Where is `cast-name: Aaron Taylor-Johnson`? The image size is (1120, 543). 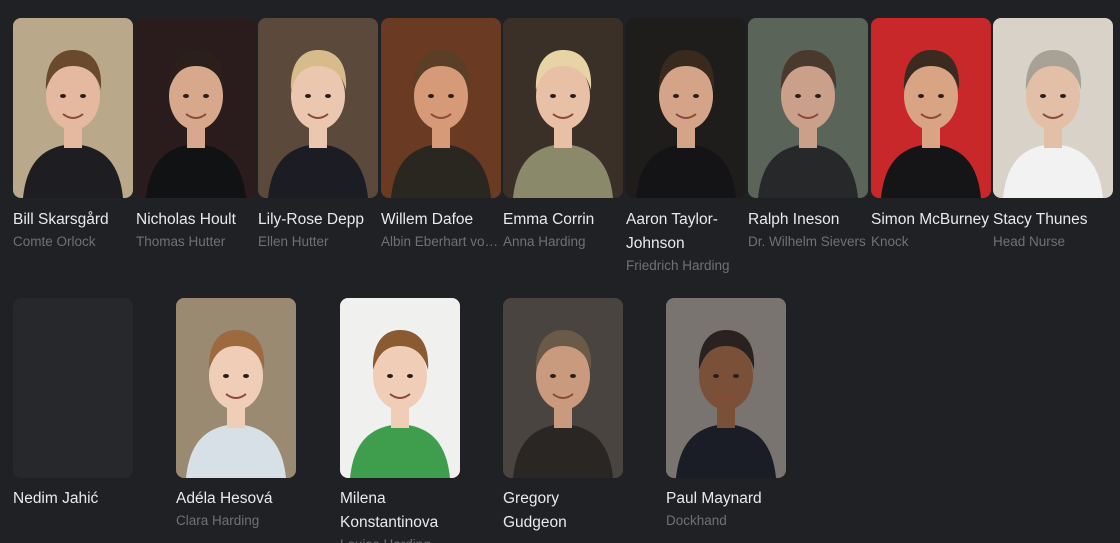
cast-name: Aaron Taylor-Johnson is located at coordinates (686, 232).